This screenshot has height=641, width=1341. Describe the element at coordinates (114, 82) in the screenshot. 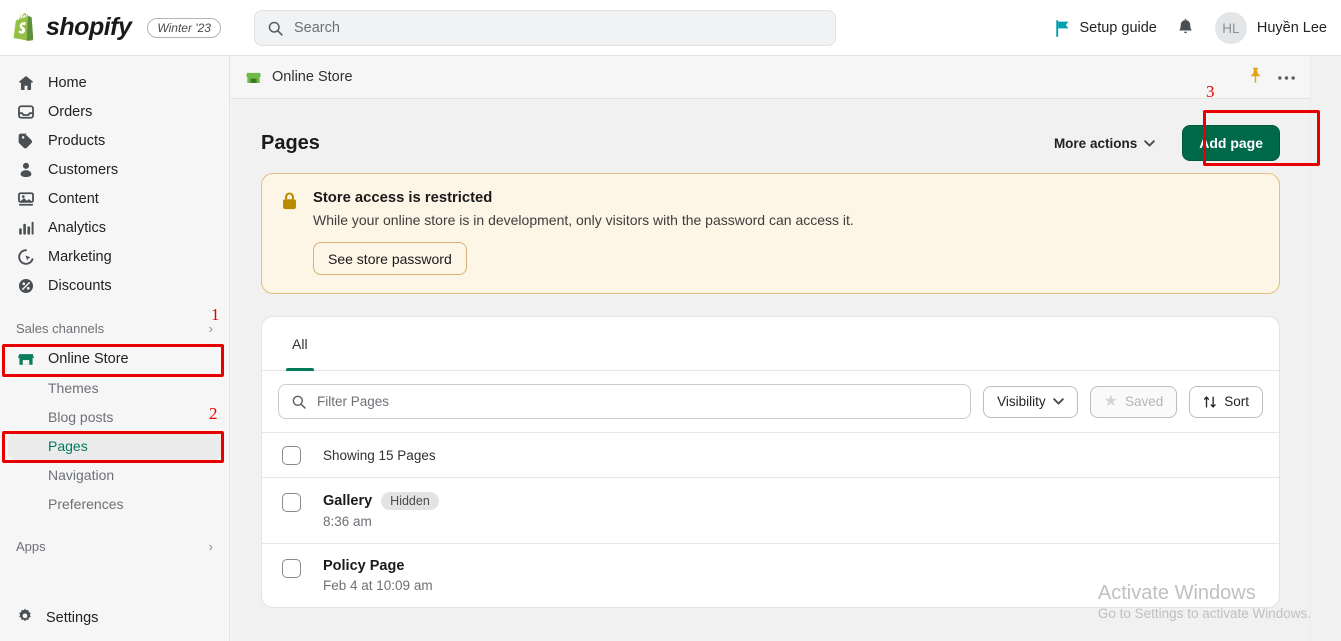

I see `sidebar-item-home: Home` at that location.